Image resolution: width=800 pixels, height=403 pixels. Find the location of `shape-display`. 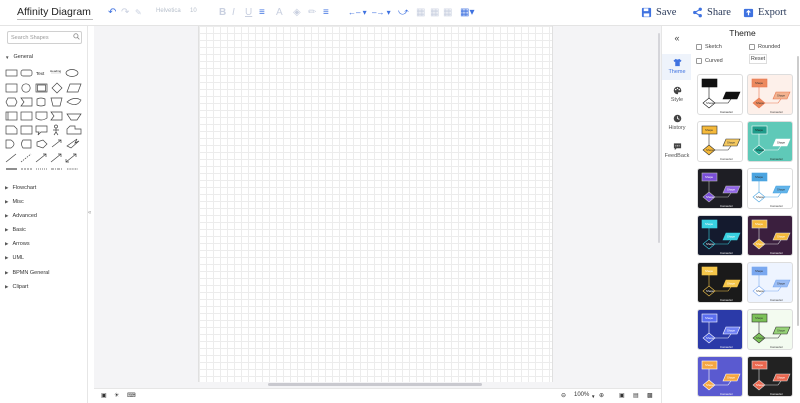

shape-display is located at coordinates (26, 144).